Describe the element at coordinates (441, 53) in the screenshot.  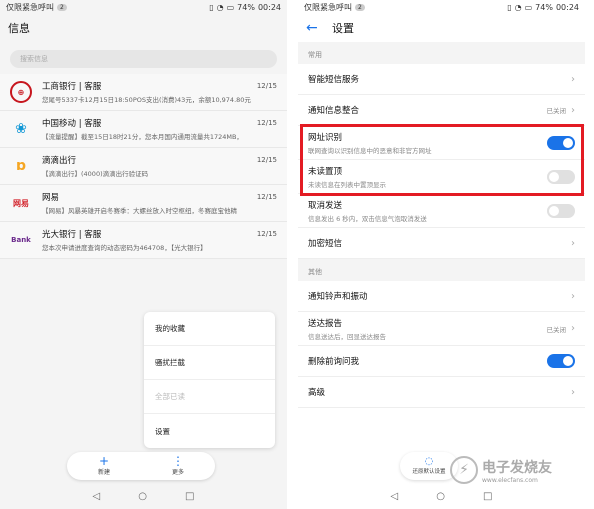
I see `section-header-common: 常用` at that location.